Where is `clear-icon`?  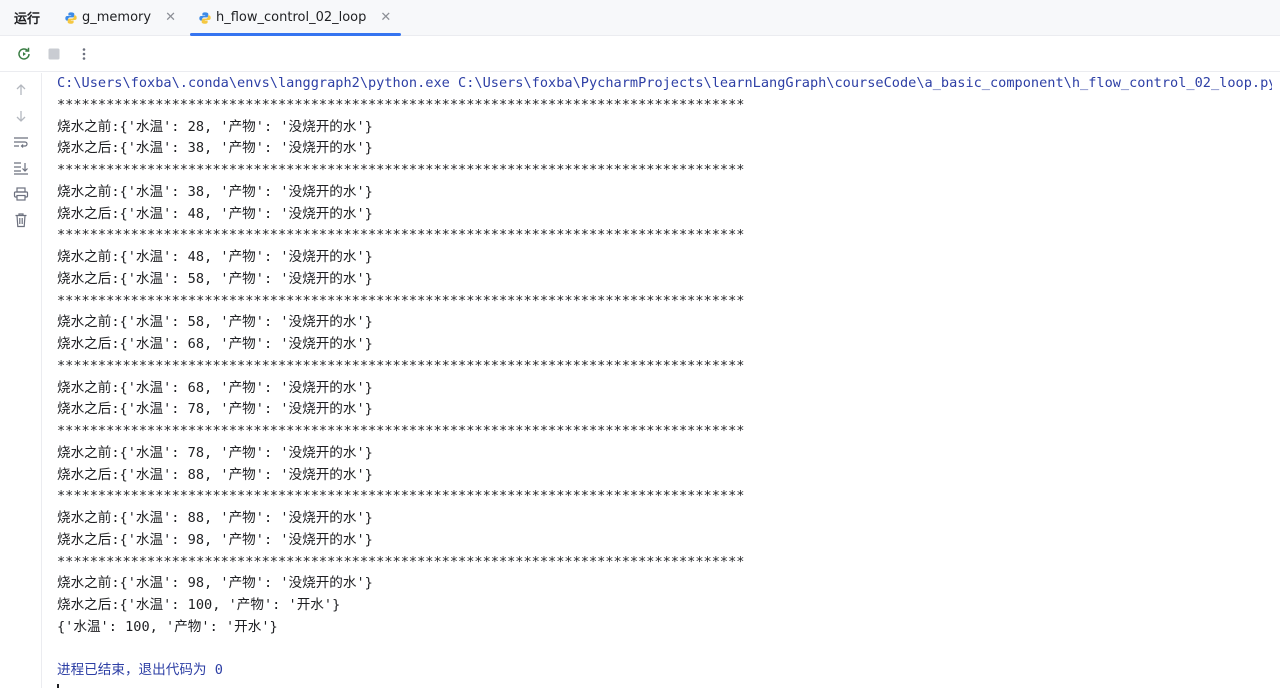
clear-icon is located at coordinates (20, 220).